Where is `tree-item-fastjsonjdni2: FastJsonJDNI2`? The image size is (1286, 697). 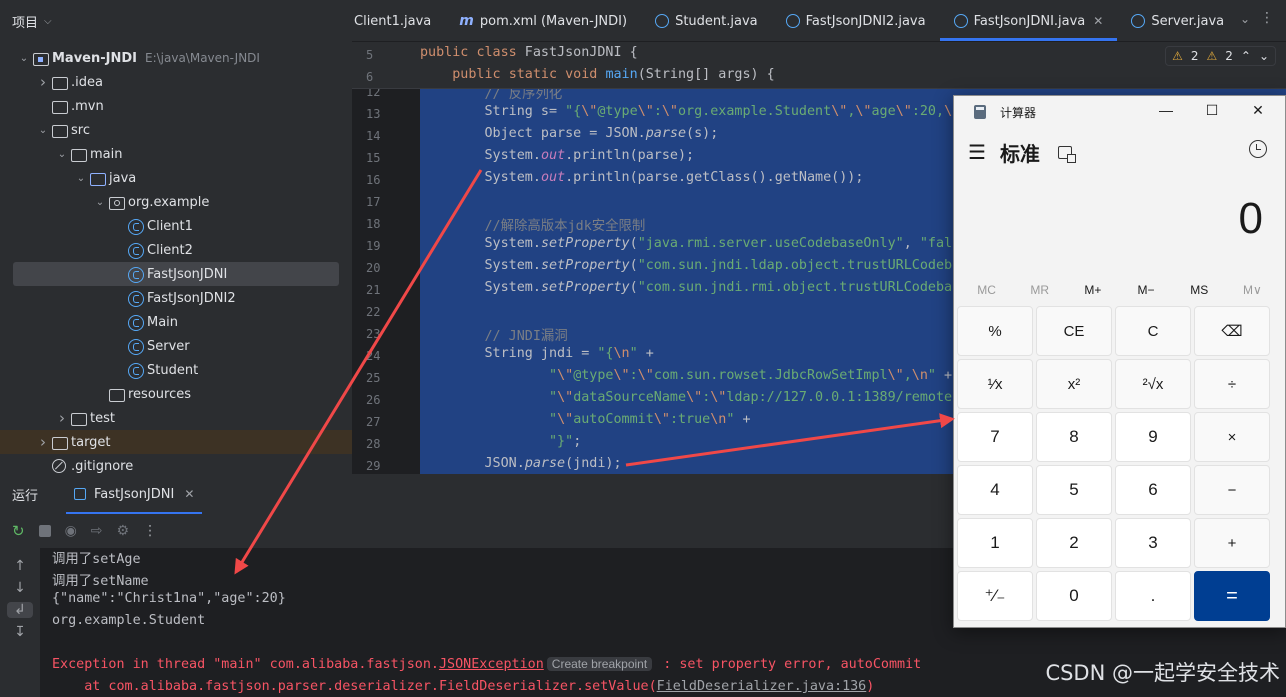 tree-item-fastjsonjdni2: FastJsonJDNI2 is located at coordinates (176, 298).